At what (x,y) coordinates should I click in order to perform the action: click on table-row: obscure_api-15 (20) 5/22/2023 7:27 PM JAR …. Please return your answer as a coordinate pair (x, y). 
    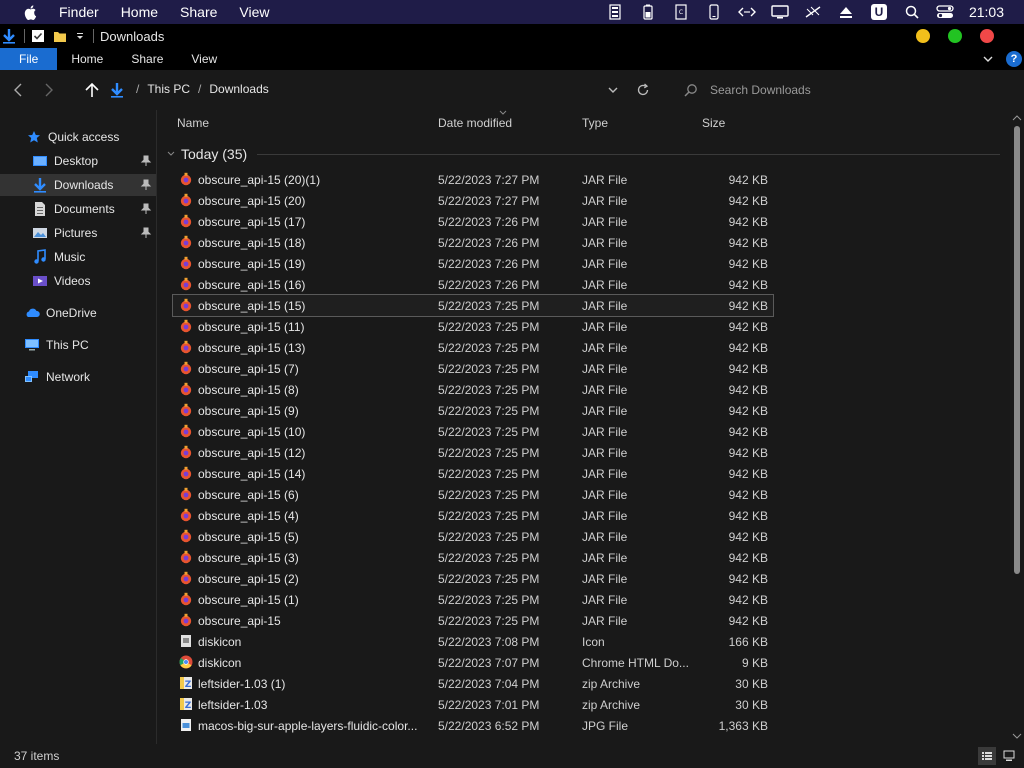
    Looking at the image, I should click on (473, 200).